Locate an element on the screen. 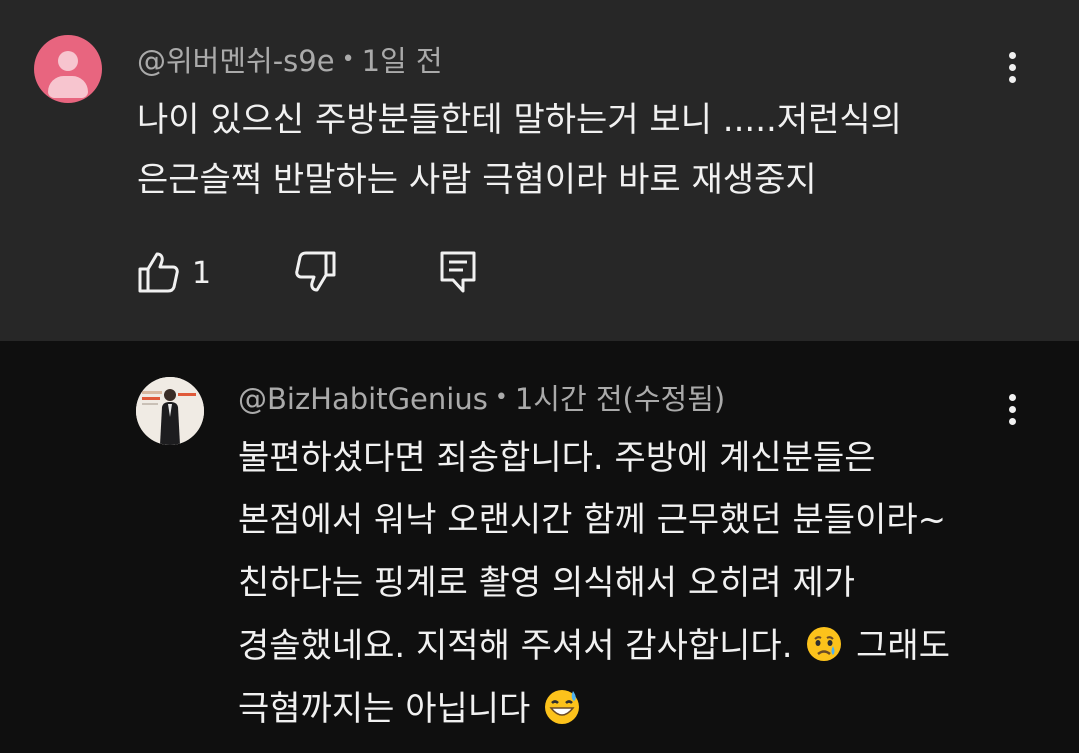 The height and width of the screenshot is (753, 1079). sweat-smile-emoji is located at coordinates (562, 707).